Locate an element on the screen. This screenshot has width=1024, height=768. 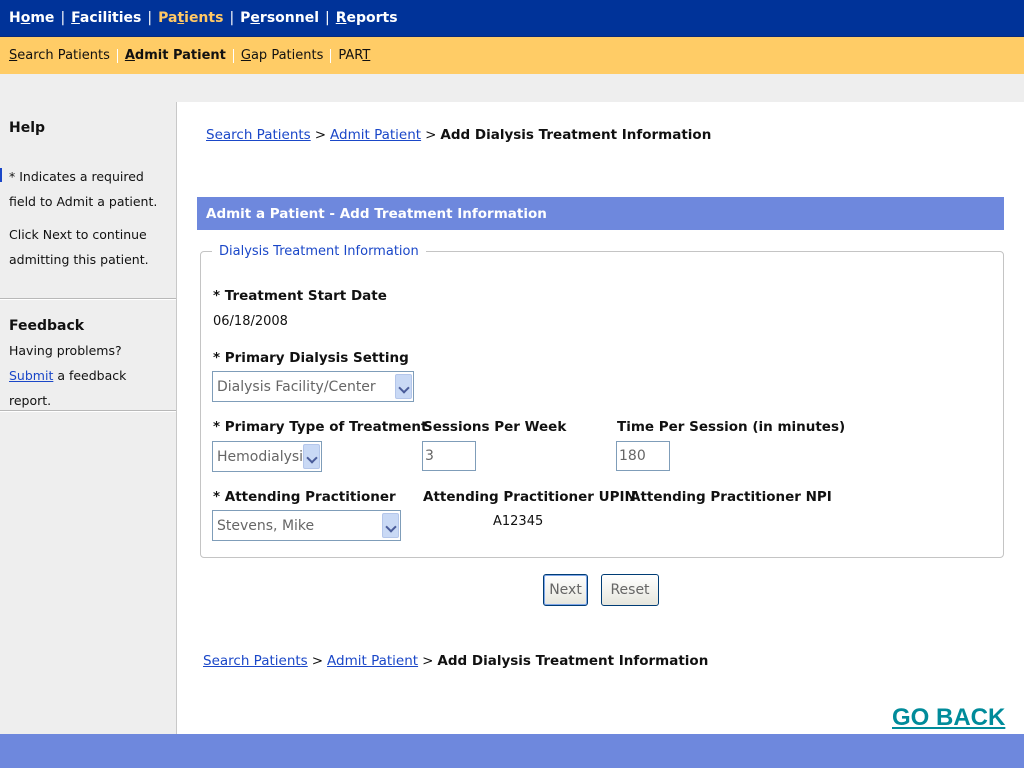
dialysis-setting-select: Dialysis Facility/Center is located at coordinates (313, 386).